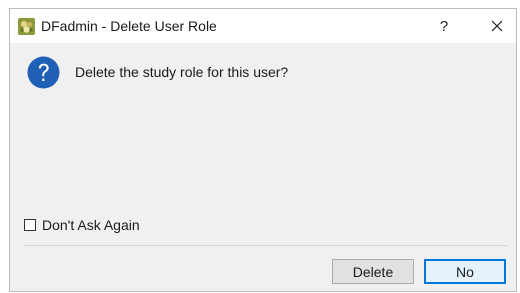 Image resolution: width=520 pixels, height=293 pixels. I want to click on no-button: No, so click(465, 271).